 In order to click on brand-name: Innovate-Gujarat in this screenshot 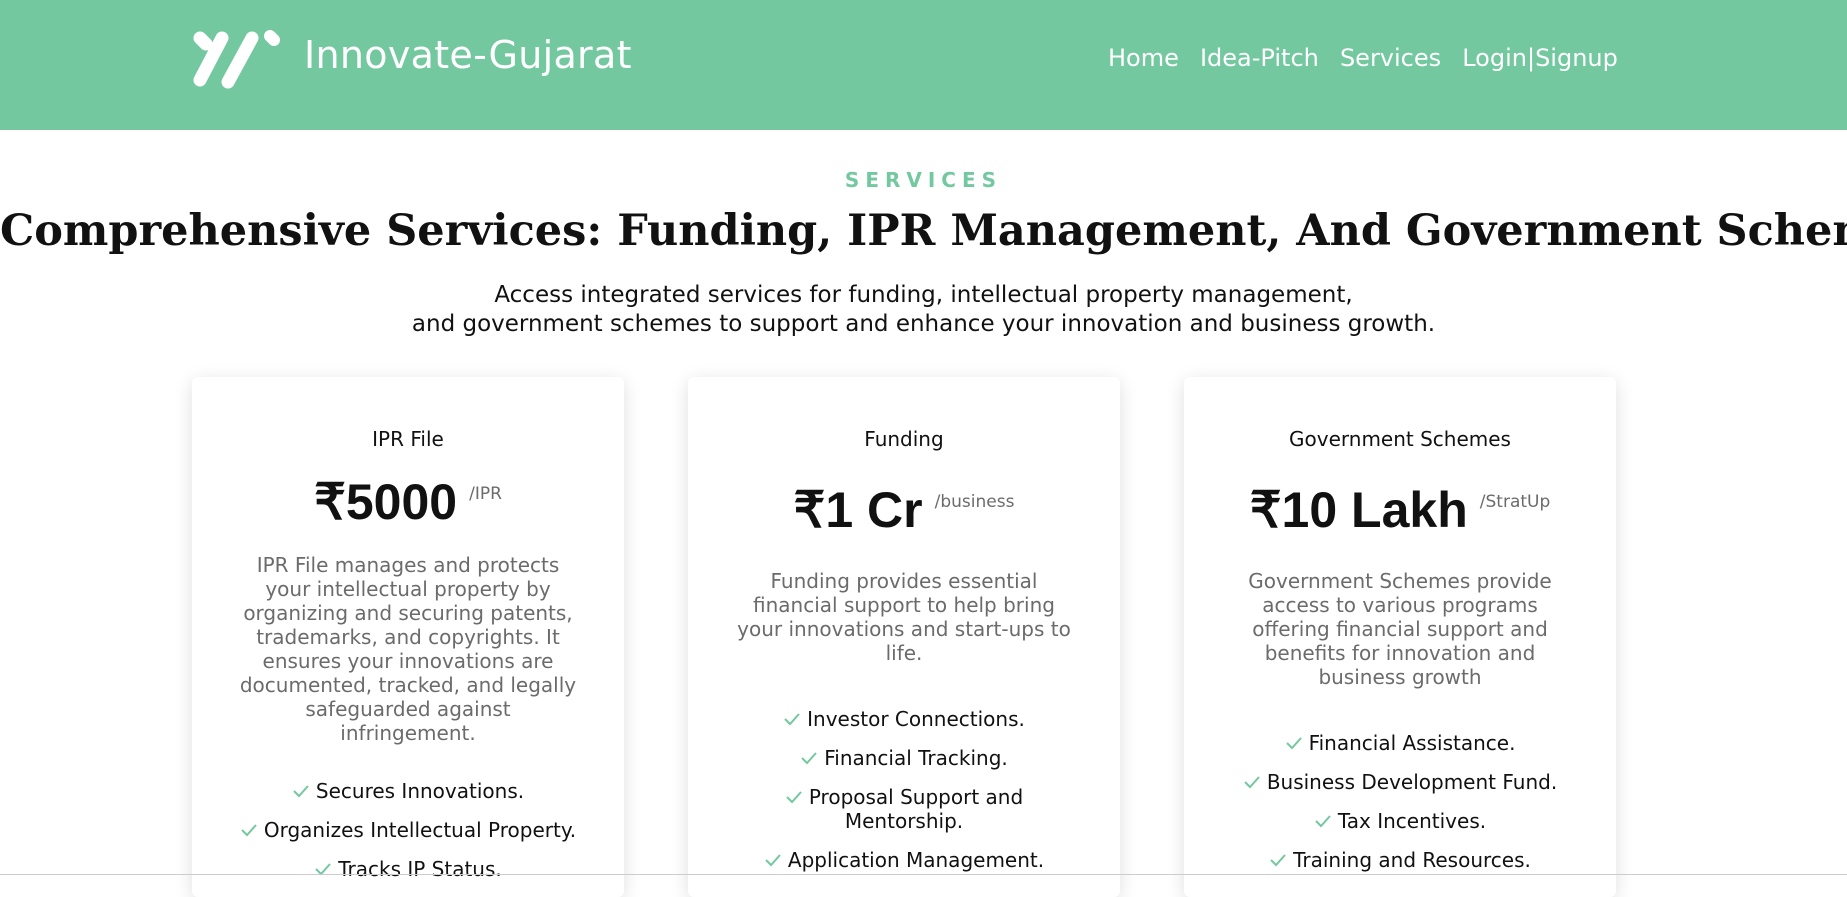, I will do `click(468, 55)`.